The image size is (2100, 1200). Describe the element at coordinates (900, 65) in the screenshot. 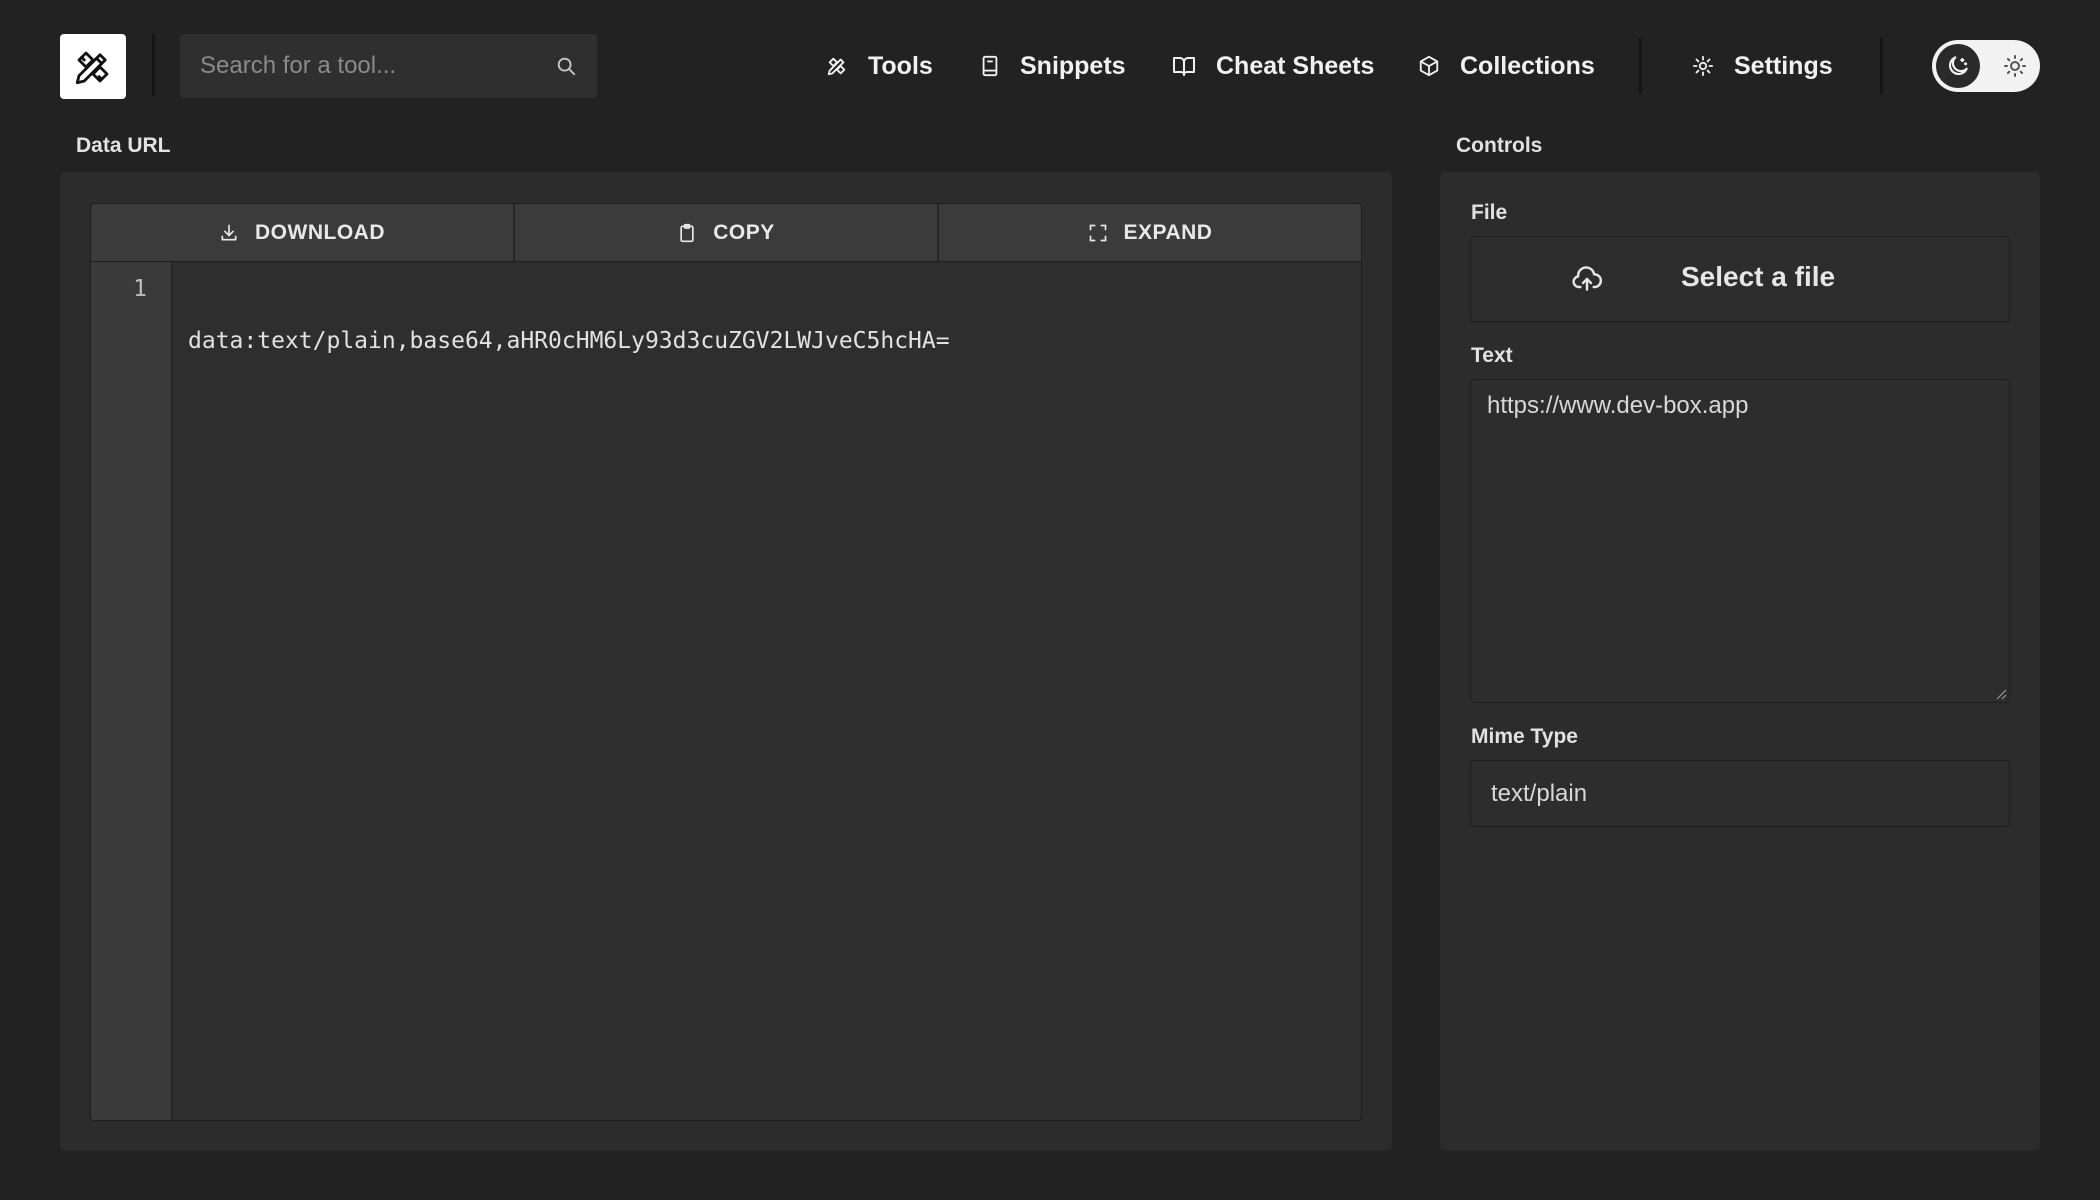

I see `nav-tools-label: Tools` at that location.